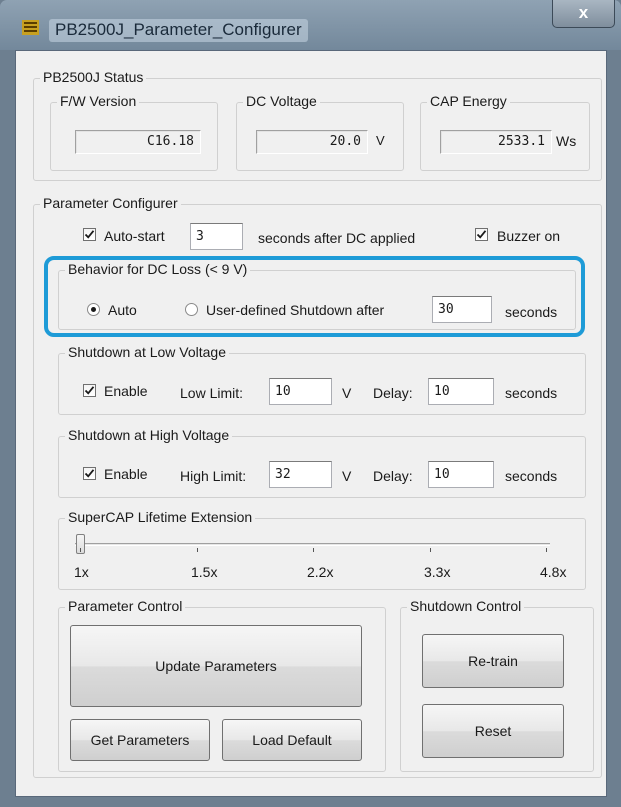 This screenshot has width=621, height=807. What do you see at coordinates (98, 101) in the screenshot?
I see `fw-version-legend: F/W Version` at bounding box center [98, 101].